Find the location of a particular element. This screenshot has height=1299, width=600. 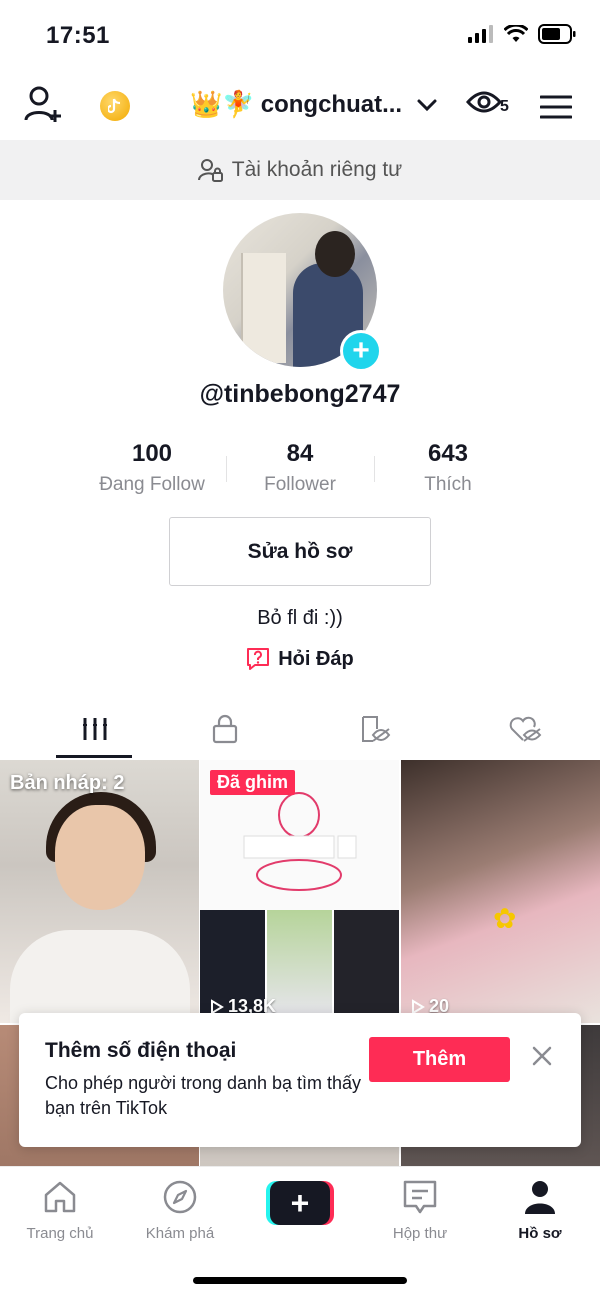

nav-label: Hồ sơ is located at coordinates (540, 1233).